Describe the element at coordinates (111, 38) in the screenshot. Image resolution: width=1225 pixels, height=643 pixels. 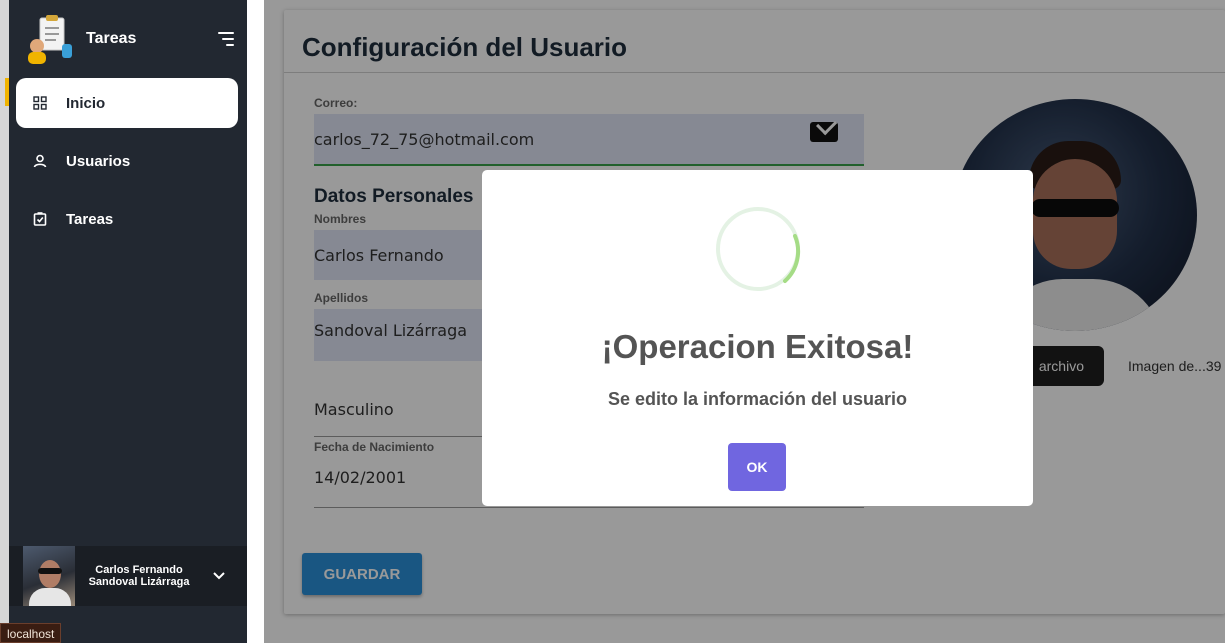
I see `brand-title: Tareas` at that location.